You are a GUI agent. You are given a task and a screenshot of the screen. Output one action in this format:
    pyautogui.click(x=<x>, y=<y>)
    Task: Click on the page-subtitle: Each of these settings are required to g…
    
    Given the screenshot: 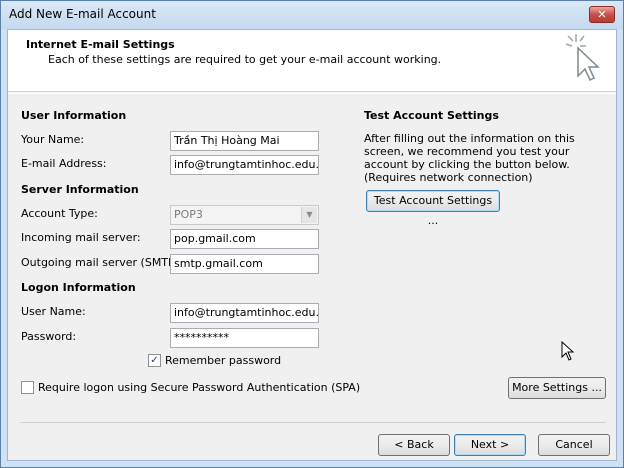 What is the action you would take?
    pyautogui.click(x=245, y=59)
    